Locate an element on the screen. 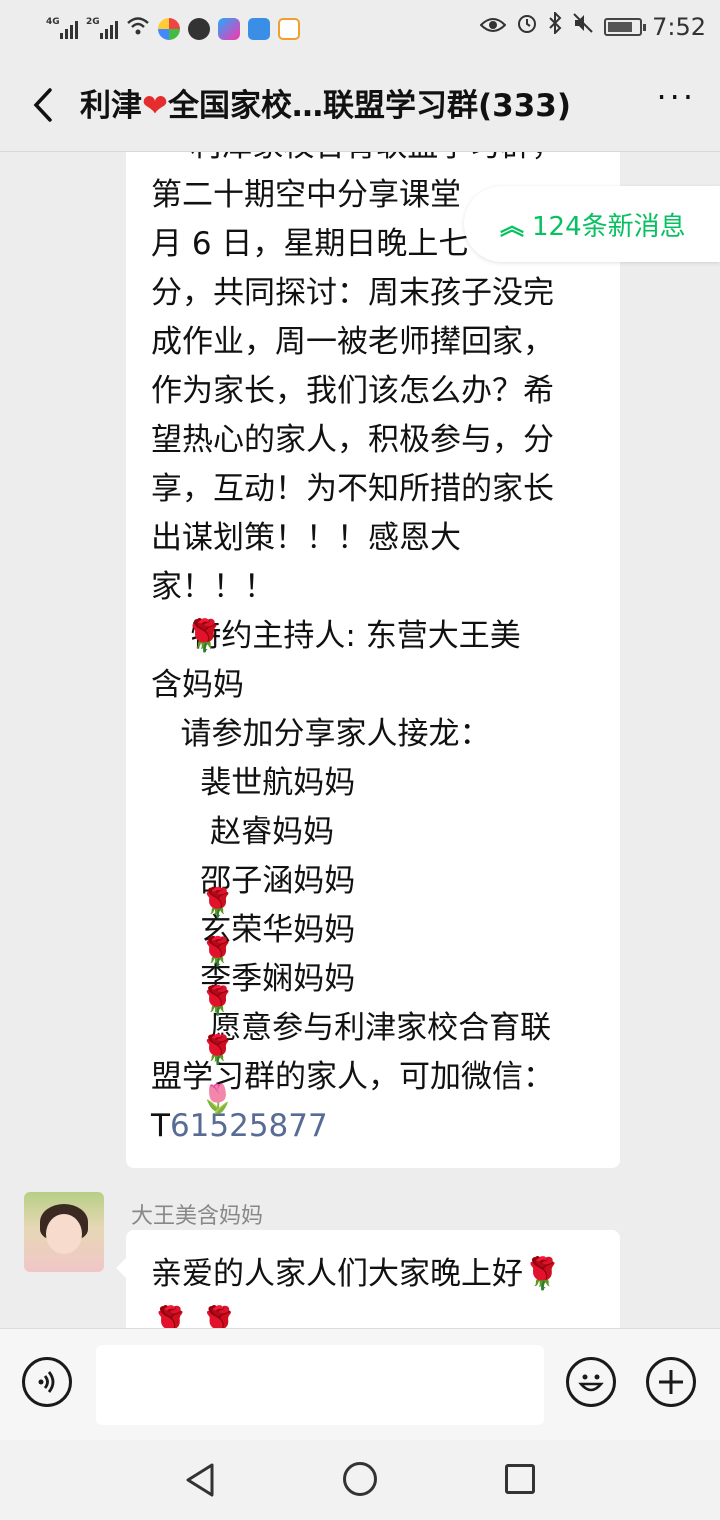 The width and height of the screenshot is (720, 1520). new-messages-button: ︽ 124条新消息 is located at coordinates (592, 224).